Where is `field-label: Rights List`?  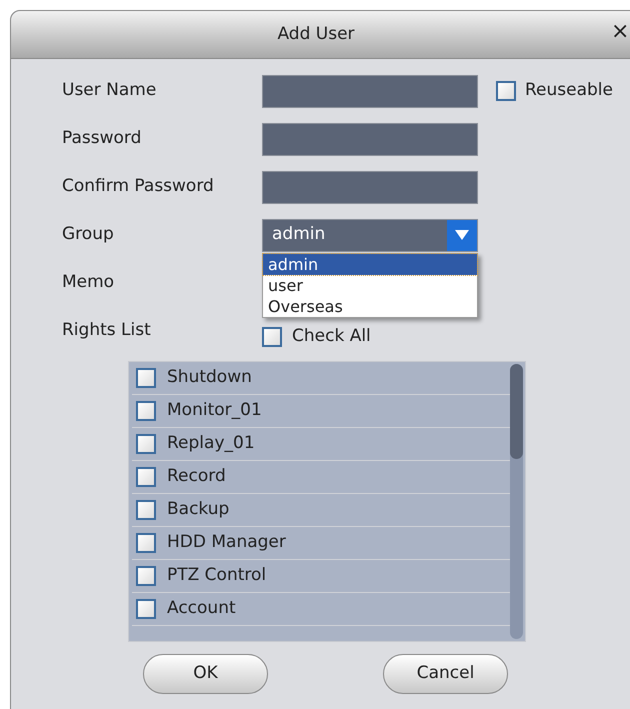
field-label: Rights List is located at coordinates (107, 330).